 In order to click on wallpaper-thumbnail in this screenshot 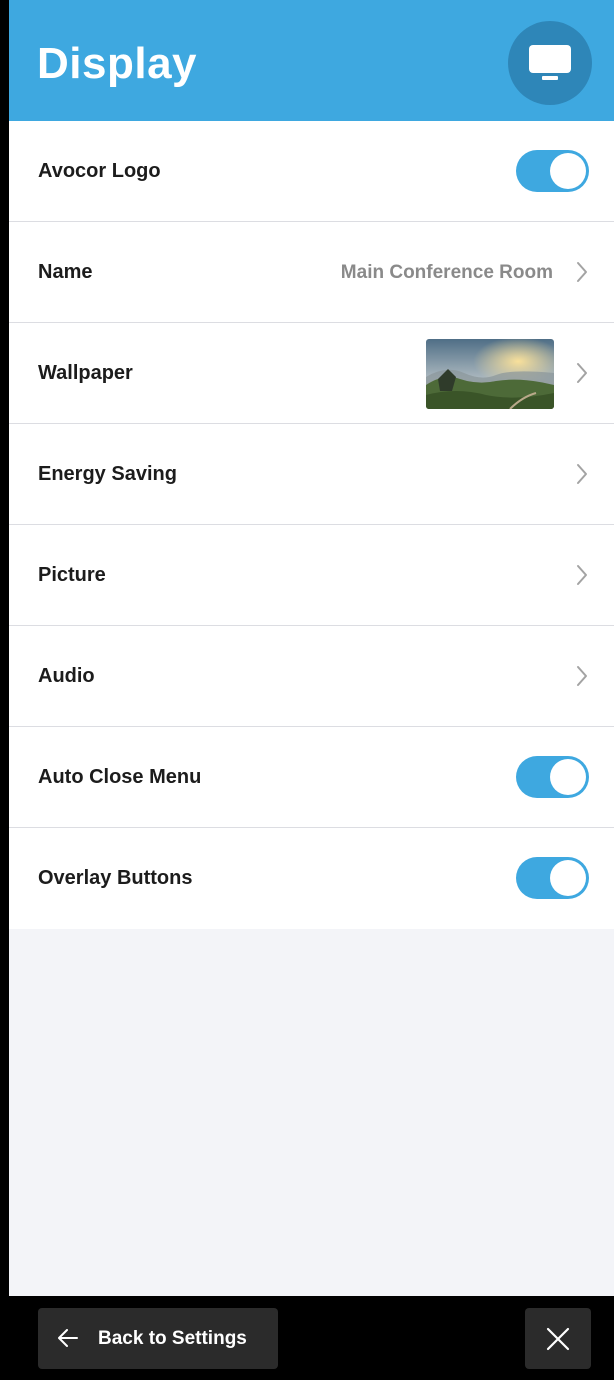, I will do `click(490, 374)`.